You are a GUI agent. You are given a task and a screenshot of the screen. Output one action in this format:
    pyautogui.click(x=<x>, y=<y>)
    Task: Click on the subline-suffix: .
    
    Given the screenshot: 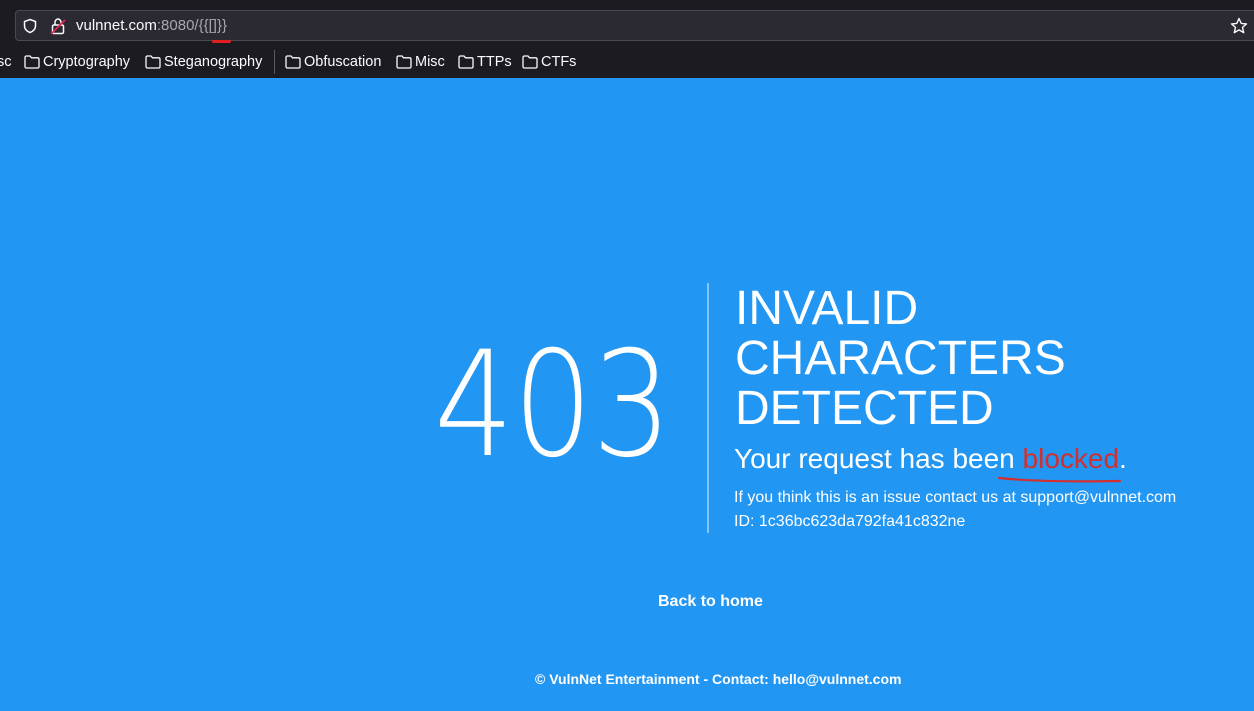 What is the action you would take?
    pyautogui.click(x=1123, y=458)
    